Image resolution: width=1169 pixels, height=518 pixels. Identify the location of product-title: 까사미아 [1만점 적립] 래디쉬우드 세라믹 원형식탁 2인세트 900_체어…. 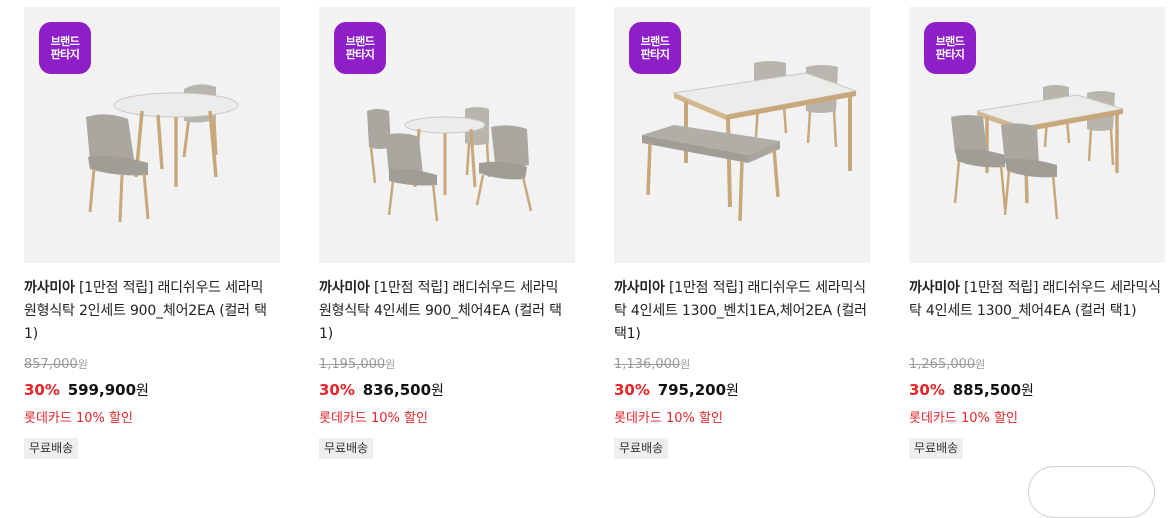
(152, 311).